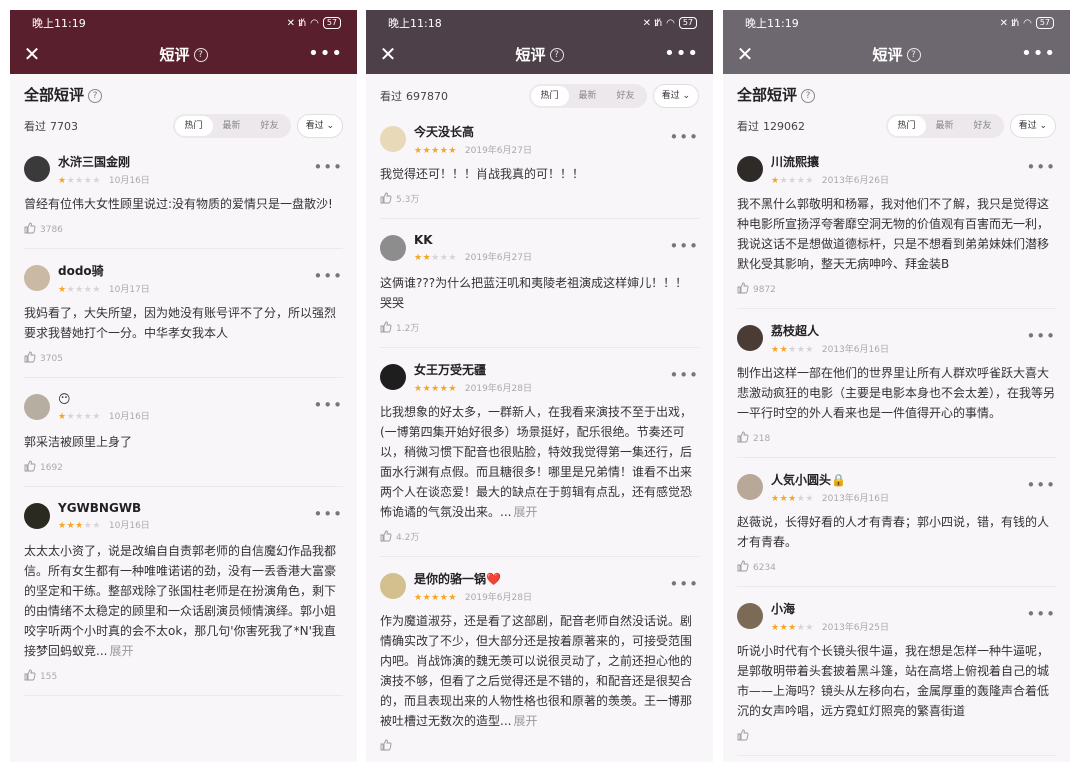  I want to click on reviewer-name: 人気小圆头🔒, so click(830, 479).